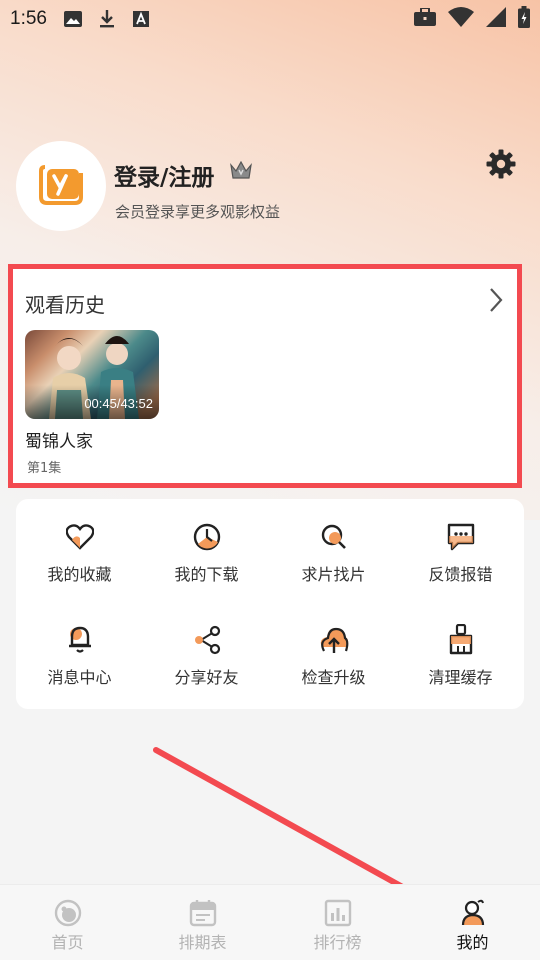 Image resolution: width=540 pixels, height=960 pixels. I want to click on nav-profile: 我的, so click(472, 922).